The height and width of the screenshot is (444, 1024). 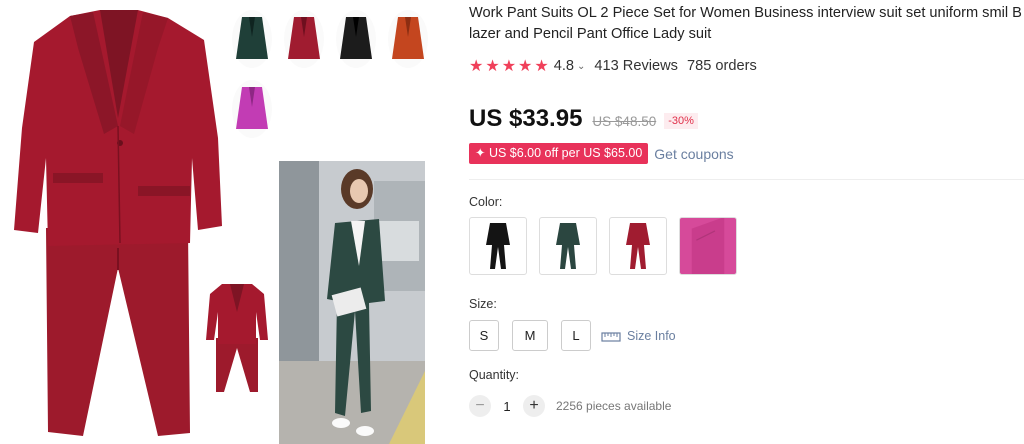 I want to click on divider, so click(x=746, y=179).